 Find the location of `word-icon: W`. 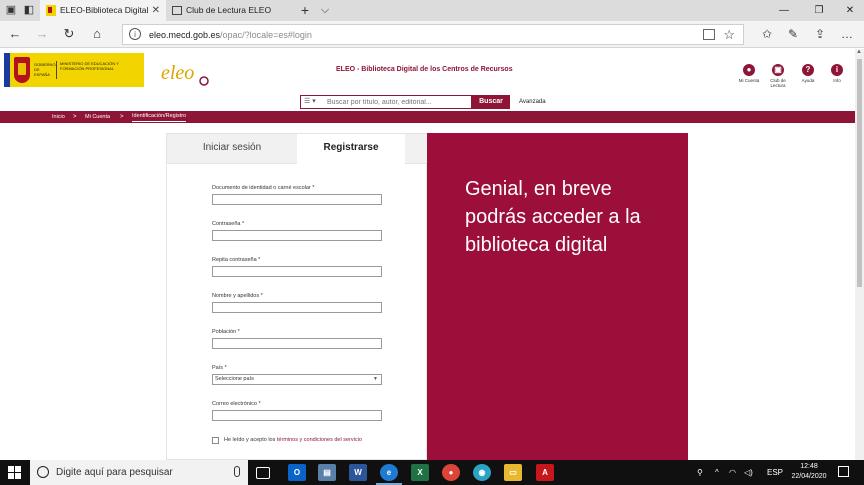

word-icon: W is located at coordinates (358, 472).